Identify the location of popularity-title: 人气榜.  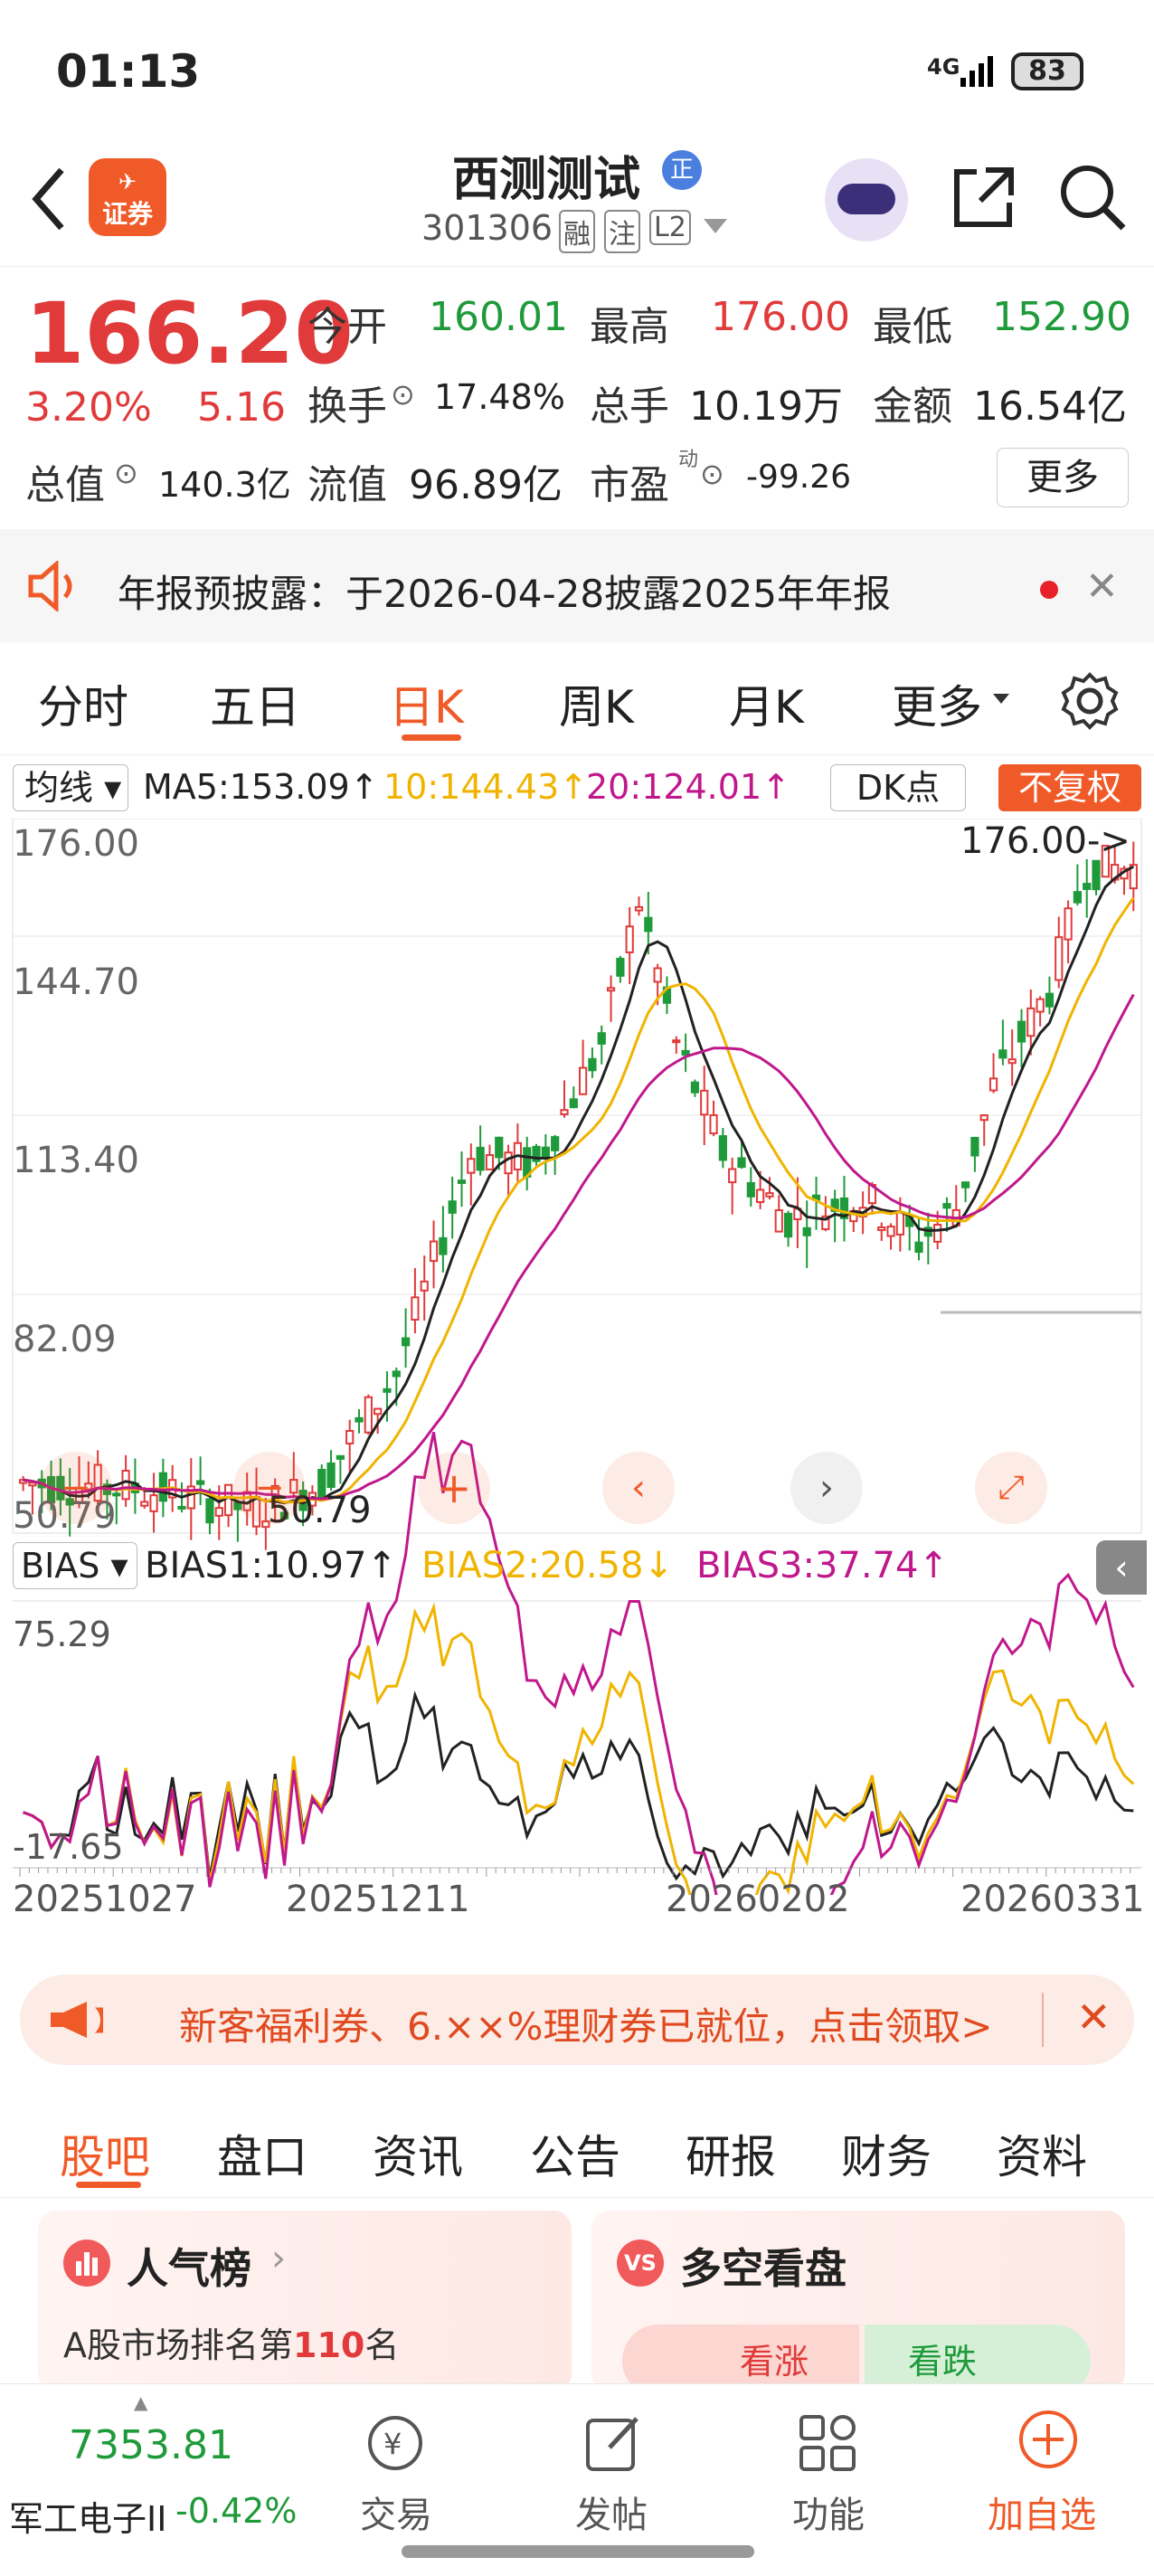
(189, 2268).